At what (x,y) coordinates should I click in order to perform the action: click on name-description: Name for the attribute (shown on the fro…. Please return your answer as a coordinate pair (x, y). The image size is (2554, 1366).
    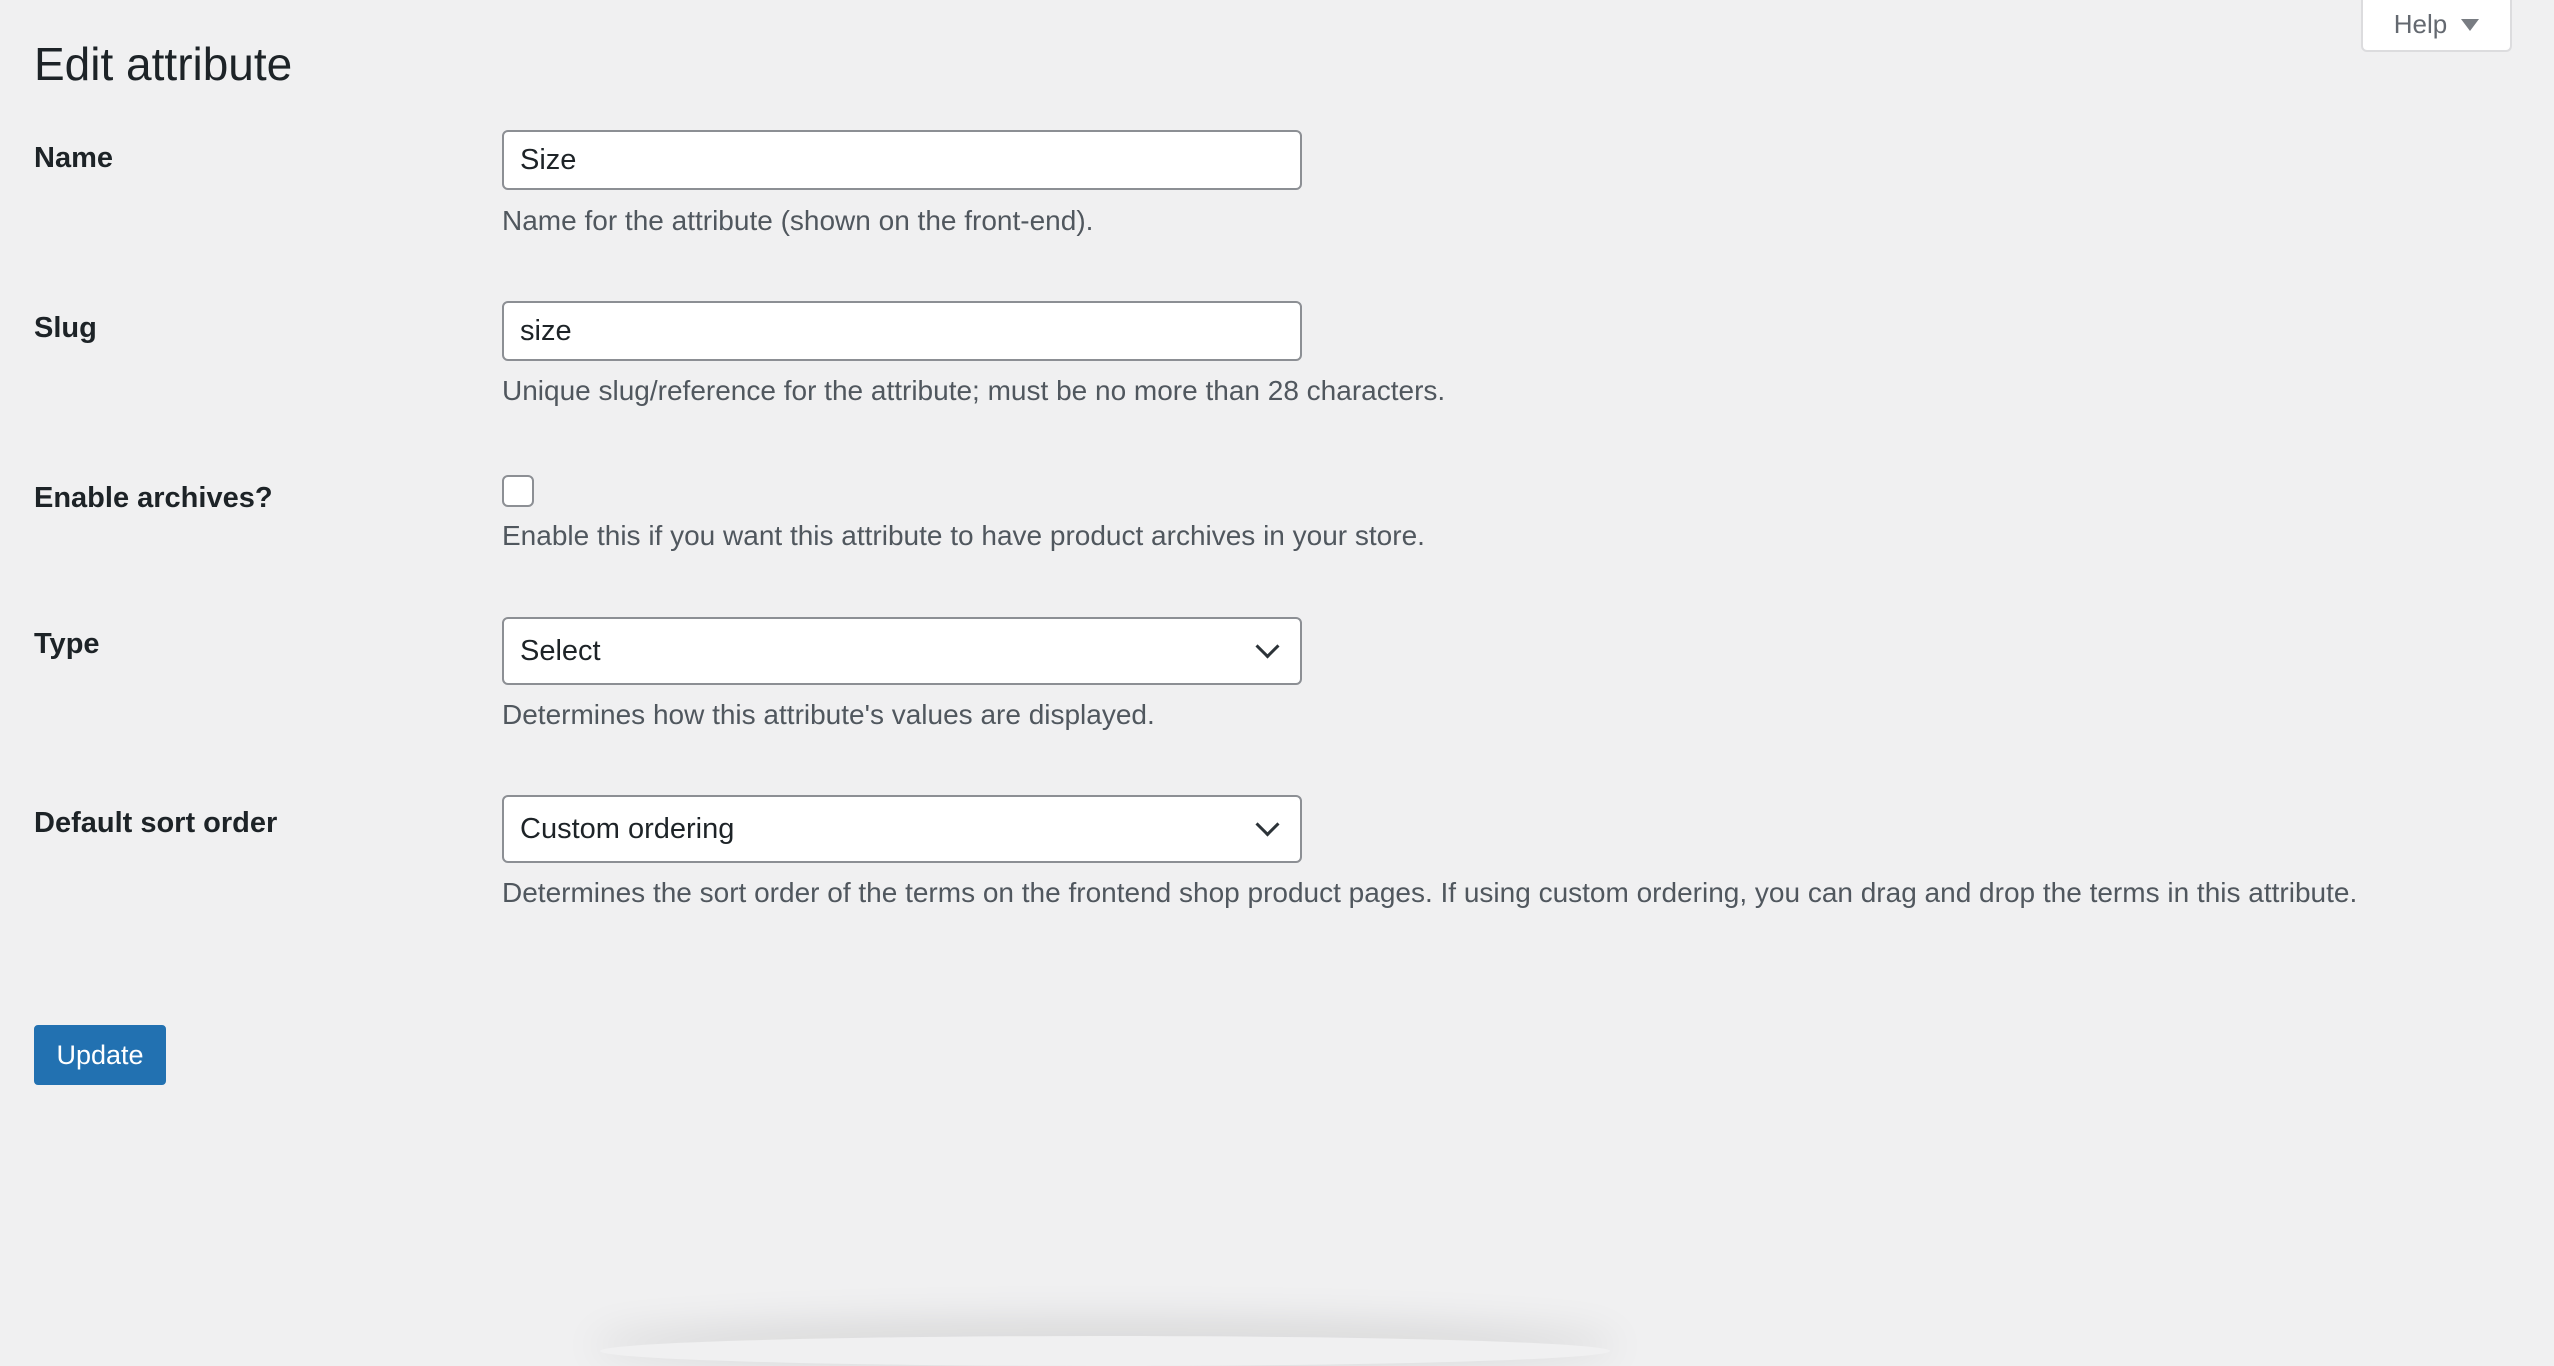
    Looking at the image, I should click on (798, 220).